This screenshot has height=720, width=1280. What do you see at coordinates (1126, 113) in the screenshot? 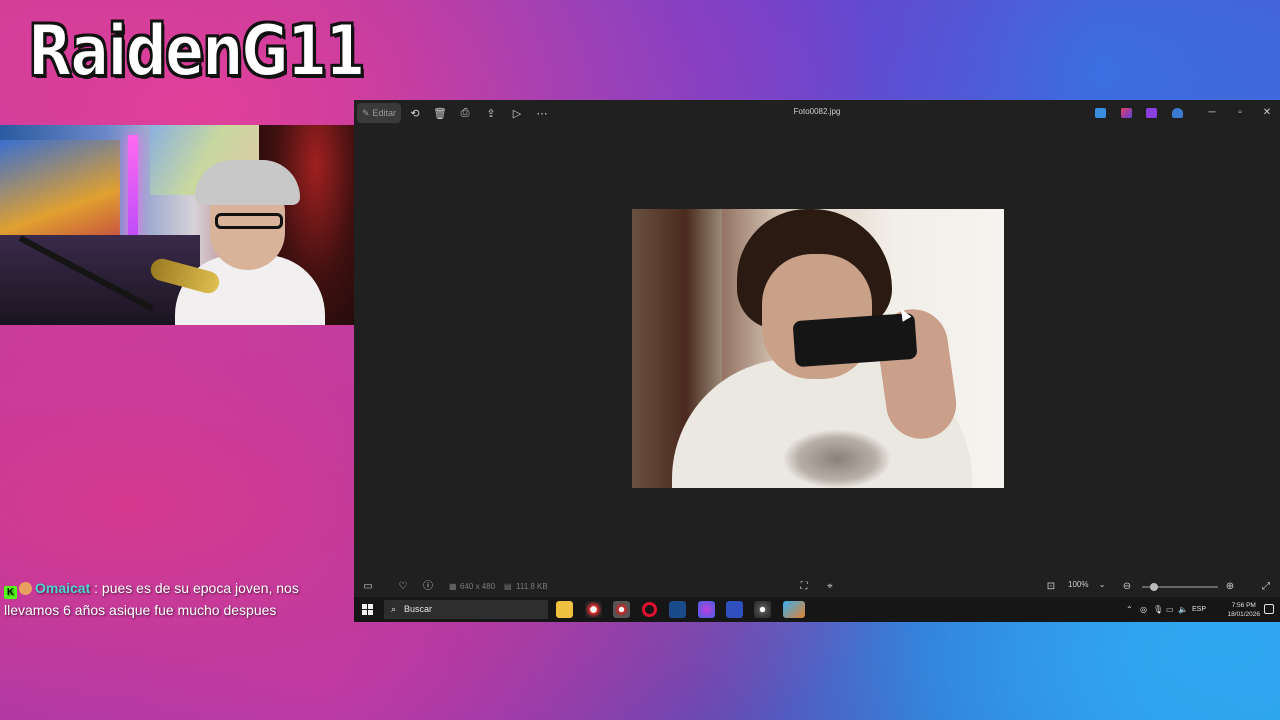
I see `clipchamp-app-icon` at bounding box center [1126, 113].